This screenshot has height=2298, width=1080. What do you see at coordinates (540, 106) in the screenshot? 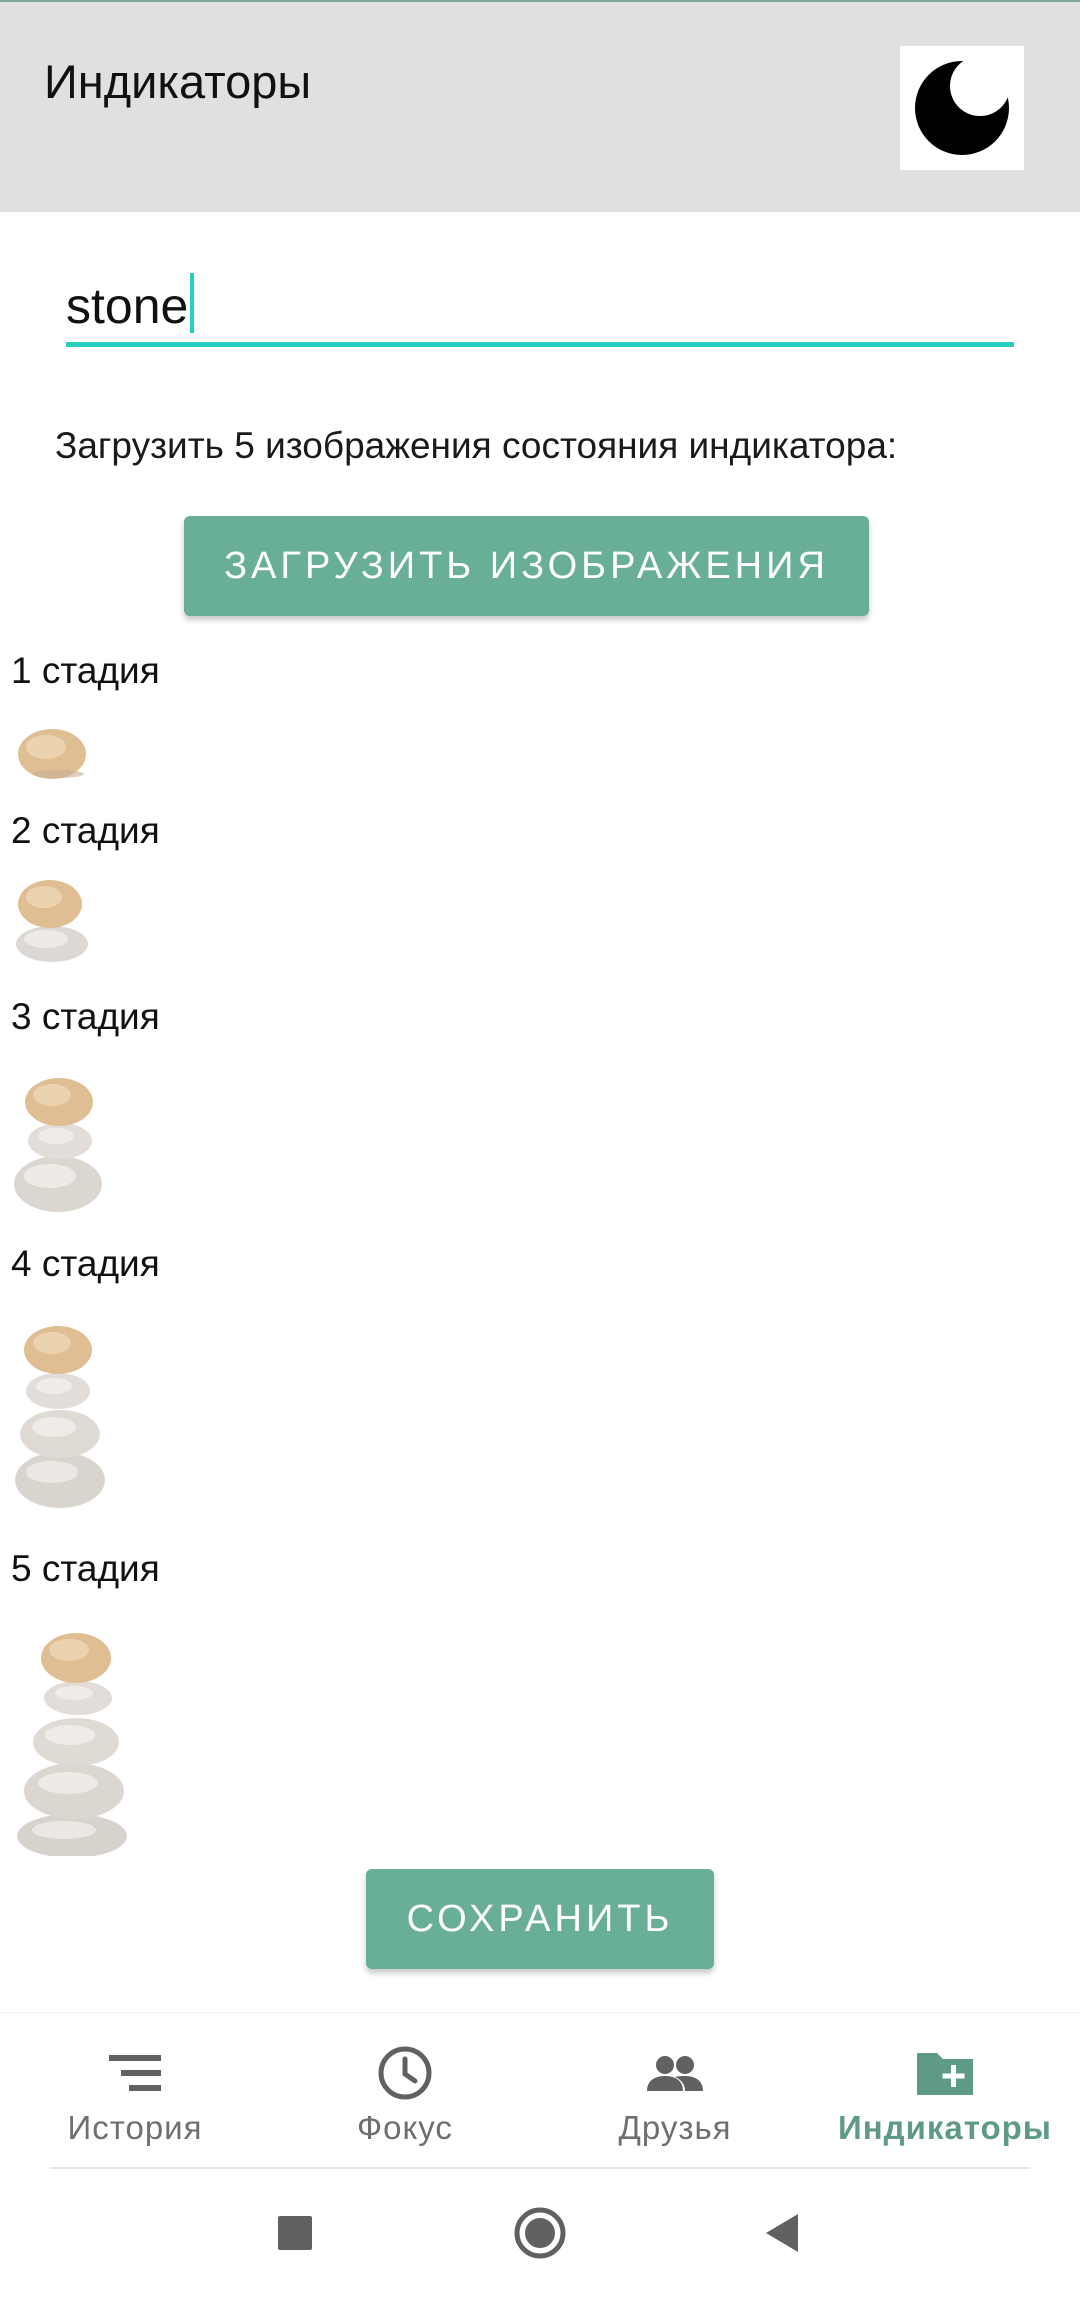
I see `app-bar: Индикаторы` at bounding box center [540, 106].